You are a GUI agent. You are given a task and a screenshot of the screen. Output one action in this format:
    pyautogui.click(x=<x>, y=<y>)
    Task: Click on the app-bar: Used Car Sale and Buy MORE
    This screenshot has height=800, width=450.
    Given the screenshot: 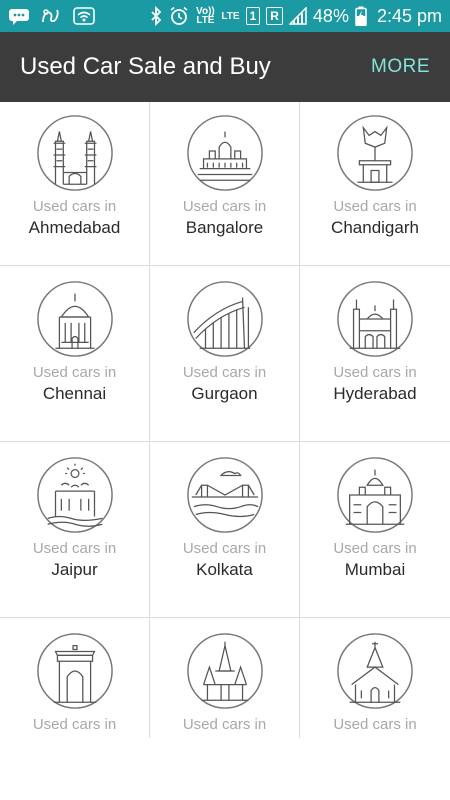 What is the action you would take?
    pyautogui.click(x=225, y=67)
    